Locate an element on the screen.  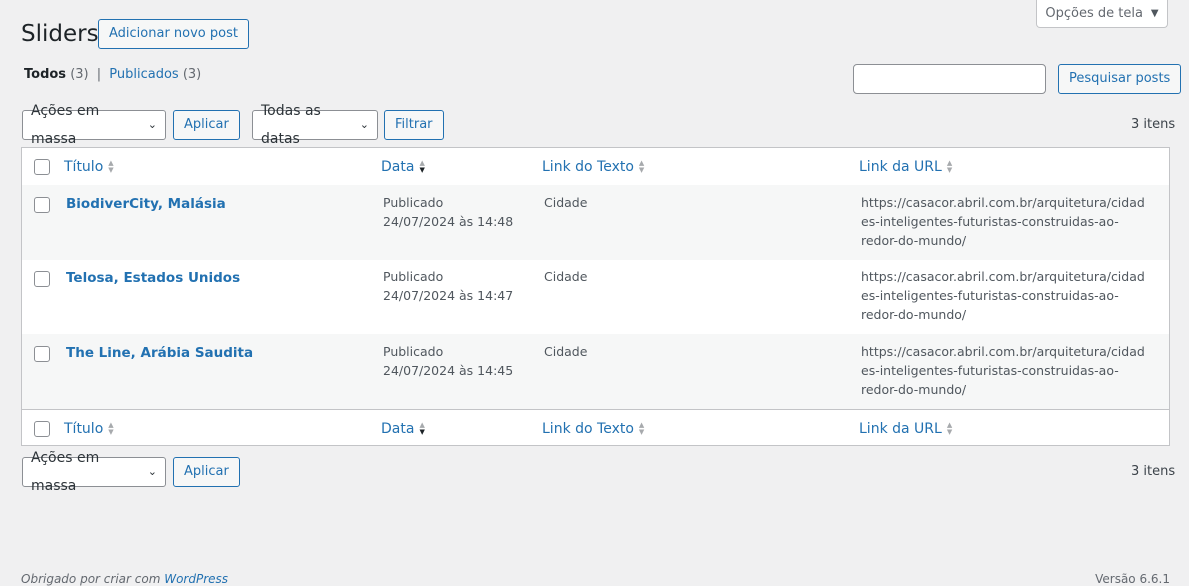
column-link-url-header: Link da URL ▲ ▼ is located at coordinates (905, 167).